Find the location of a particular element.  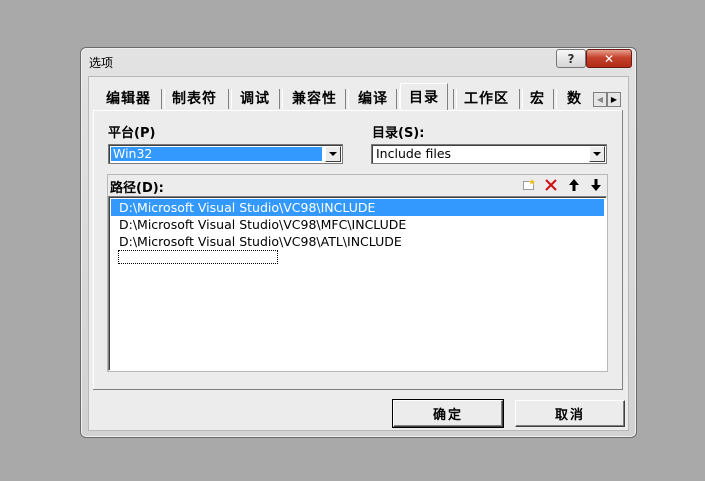

tab-compatibility: 兼容性 is located at coordinates (314, 98).